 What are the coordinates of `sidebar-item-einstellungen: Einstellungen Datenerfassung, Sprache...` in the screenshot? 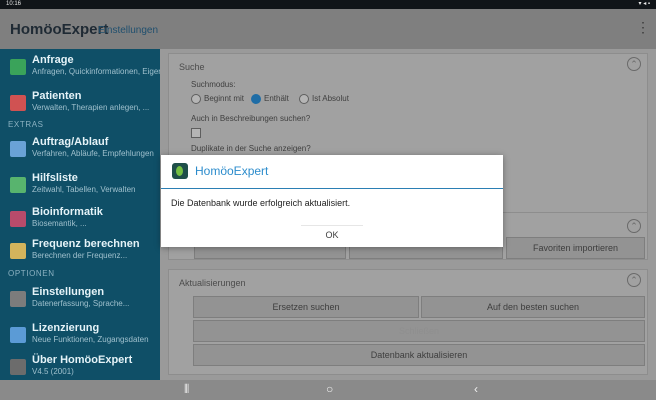 It's located at (80, 300).